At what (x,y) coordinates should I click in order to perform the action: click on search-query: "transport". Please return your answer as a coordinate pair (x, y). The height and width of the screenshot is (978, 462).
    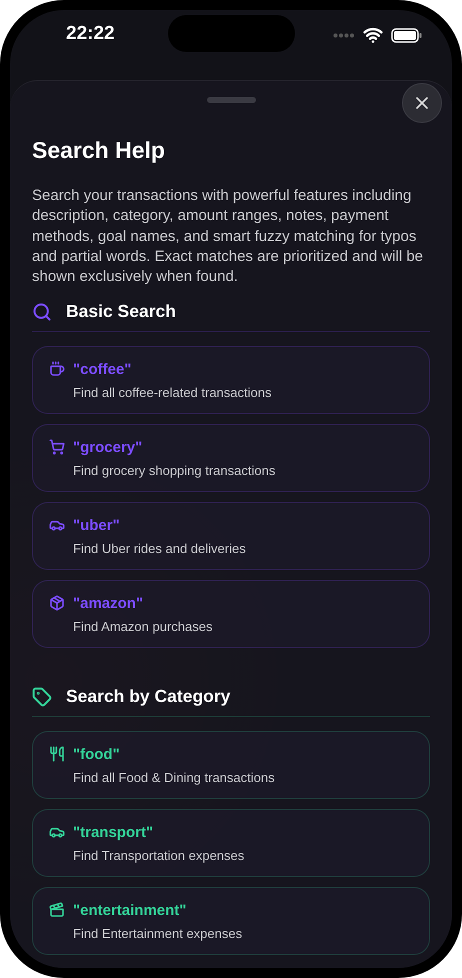
    Looking at the image, I should click on (113, 832).